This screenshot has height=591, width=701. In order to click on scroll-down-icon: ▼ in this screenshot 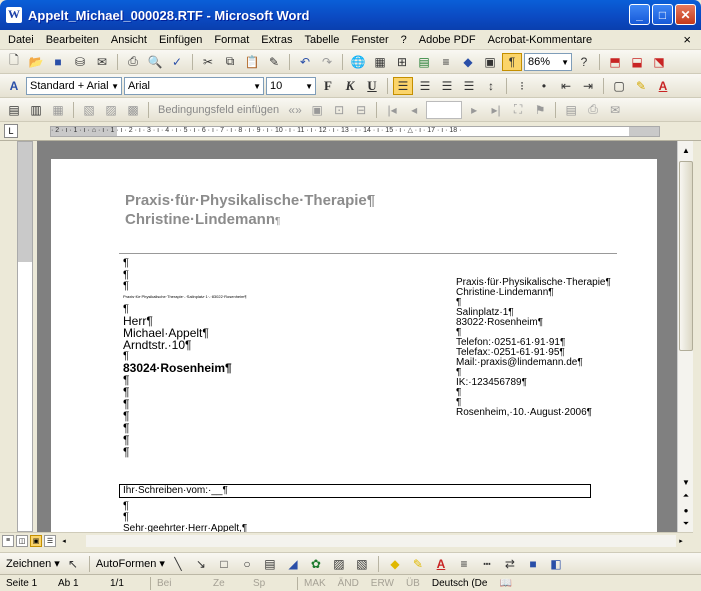, I will do `click(686, 482)`.